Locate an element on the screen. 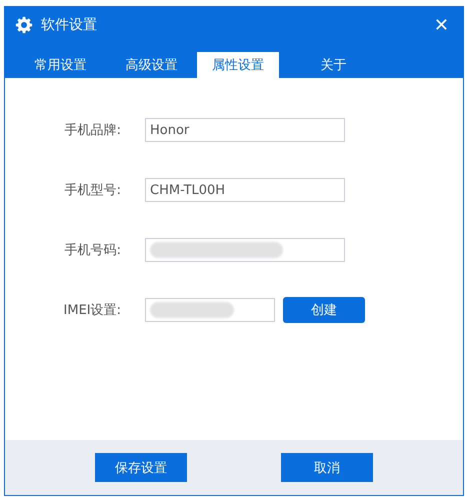 The height and width of the screenshot is (497, 468). tab: 高级设置 is located at coordinates (151, 65).